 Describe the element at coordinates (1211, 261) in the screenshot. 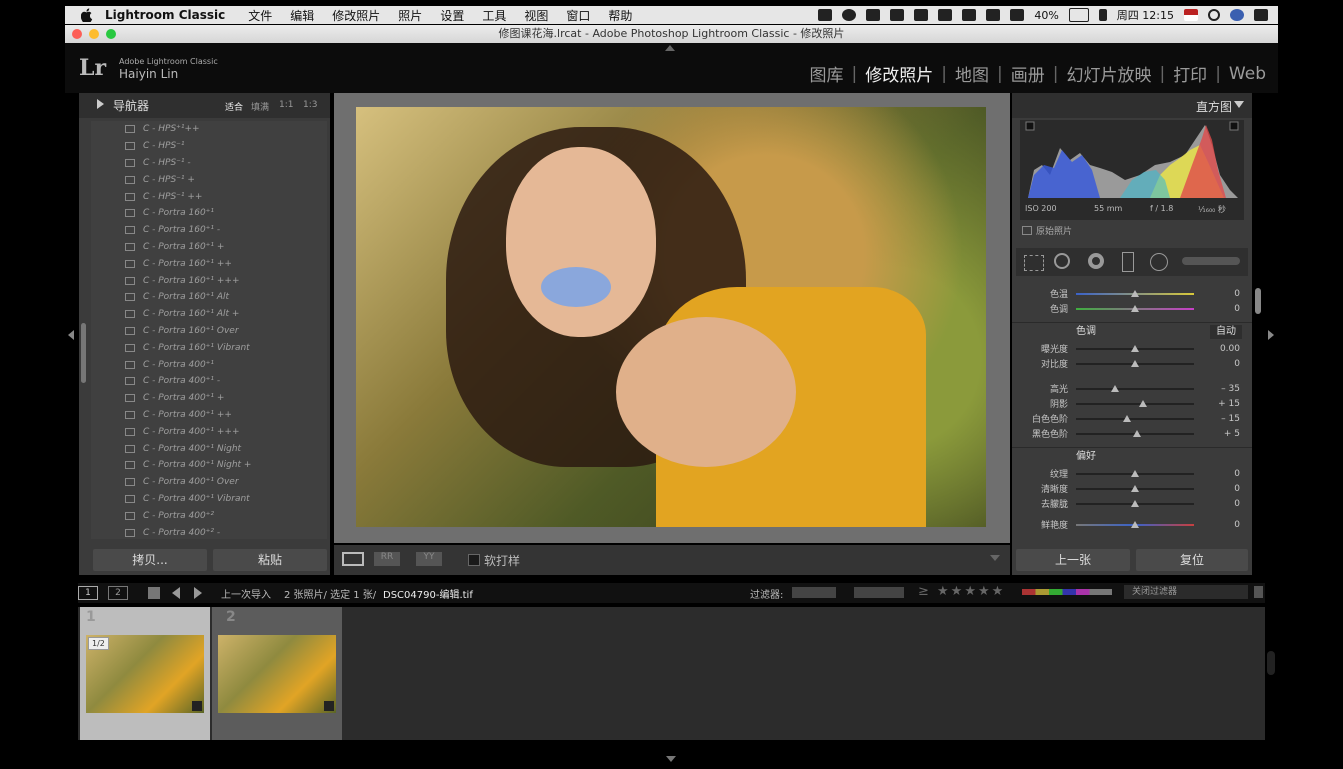

I see `adjustment-brush-icon` at that location.